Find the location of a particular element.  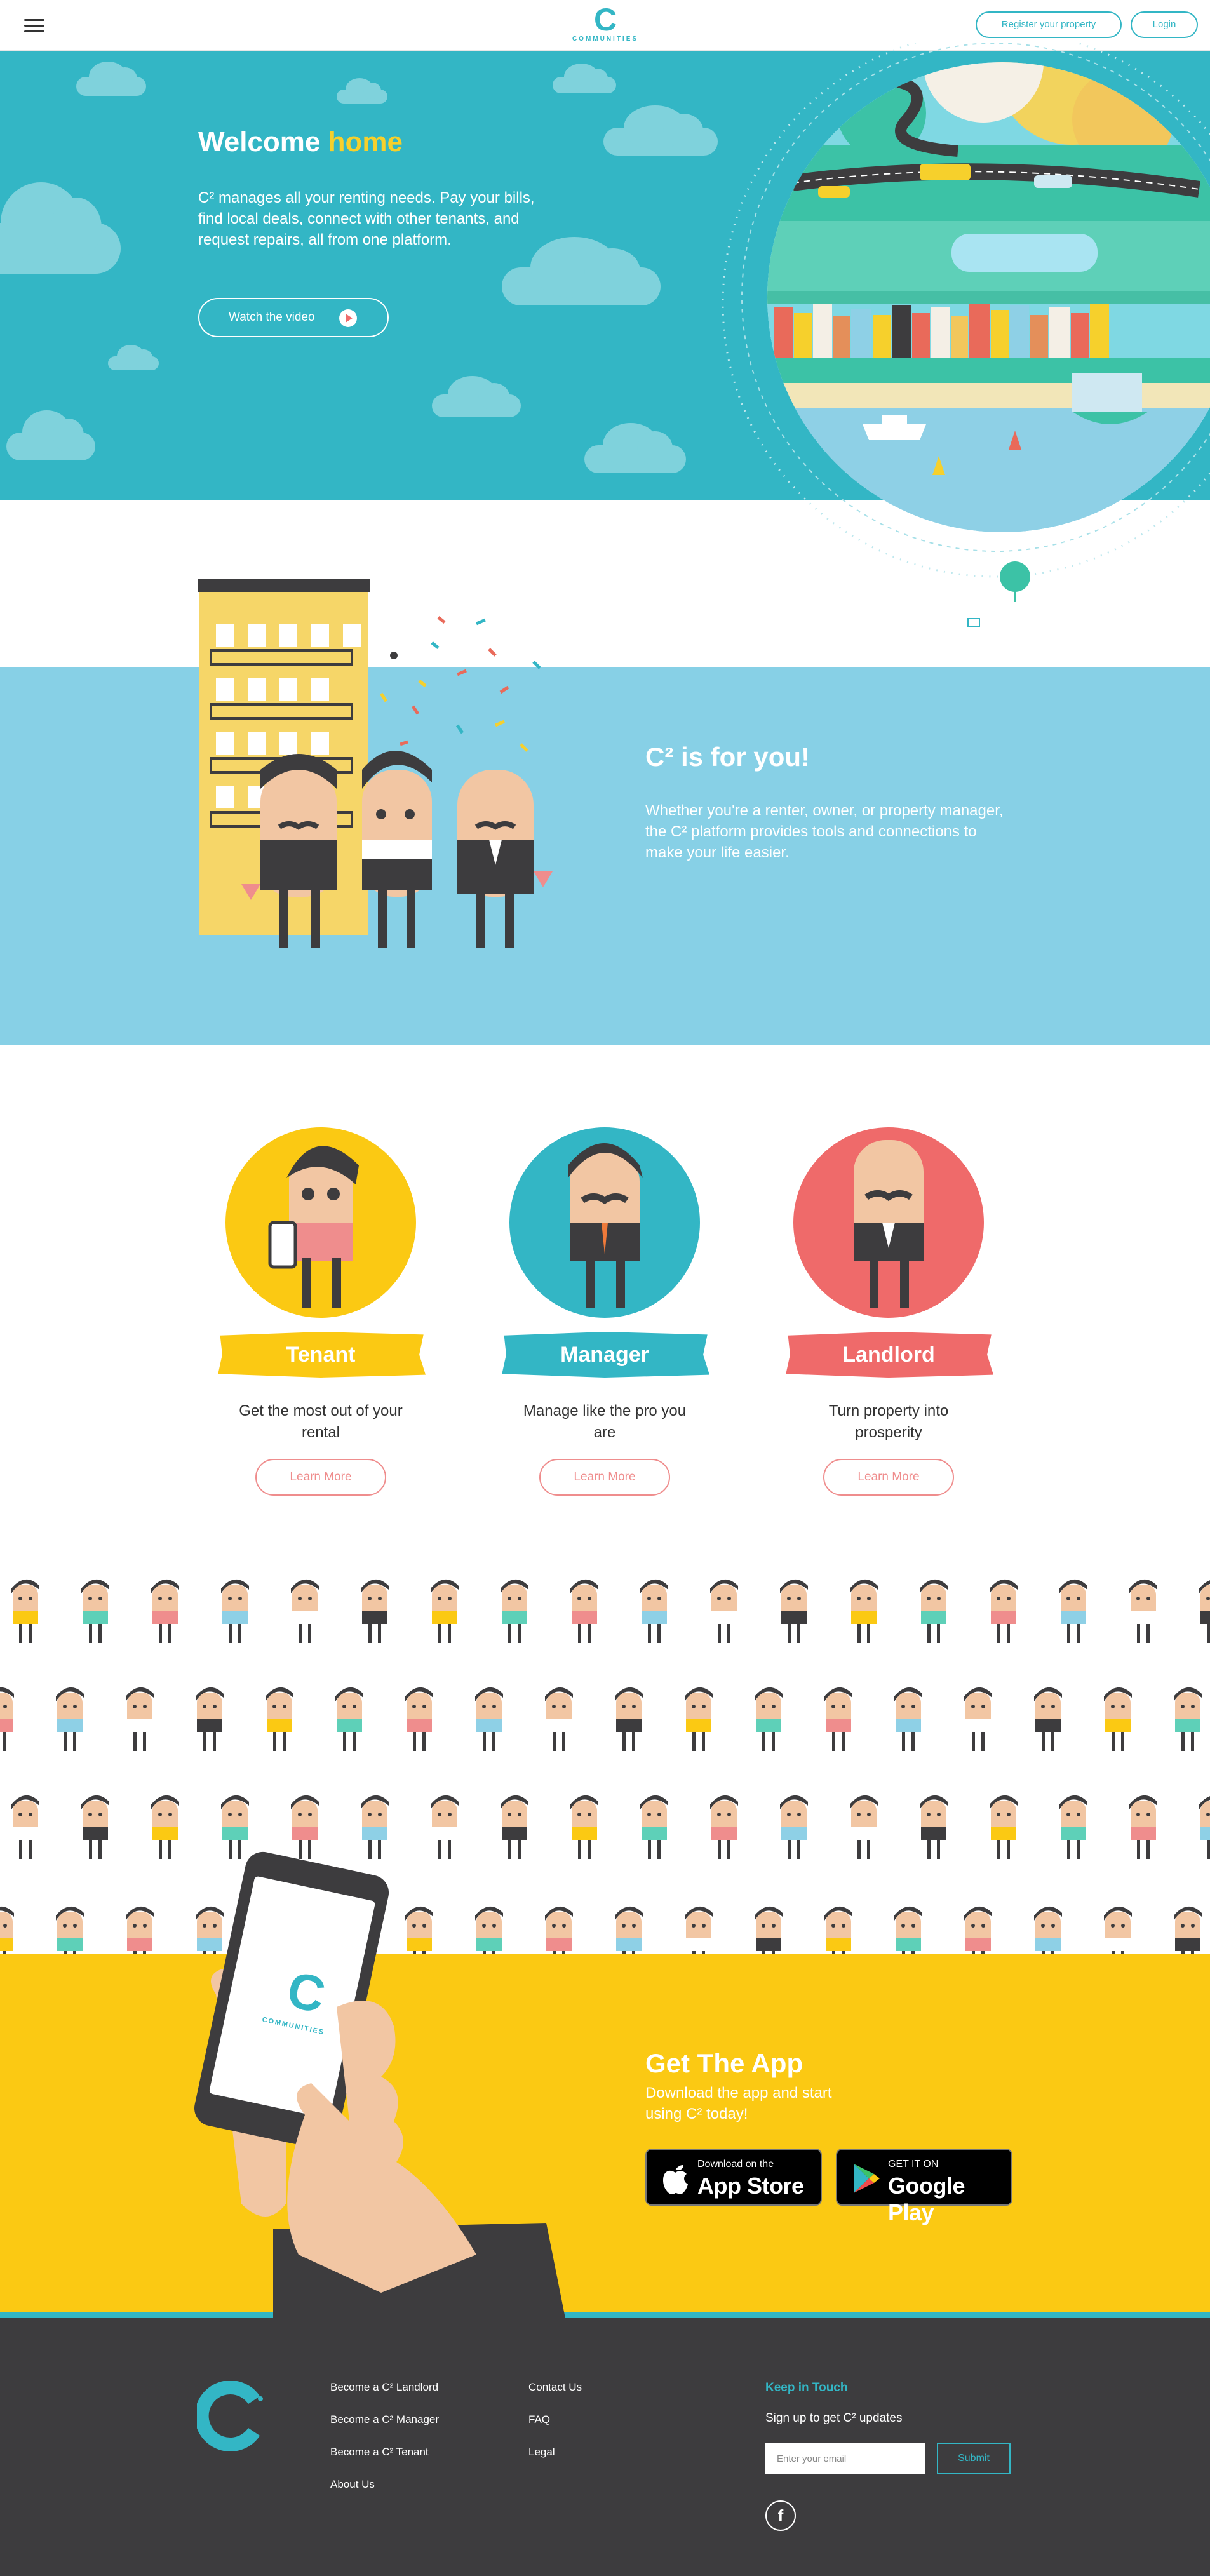

google-play-button: GET IT ON Google Play is located at coordinates (924, 2187).